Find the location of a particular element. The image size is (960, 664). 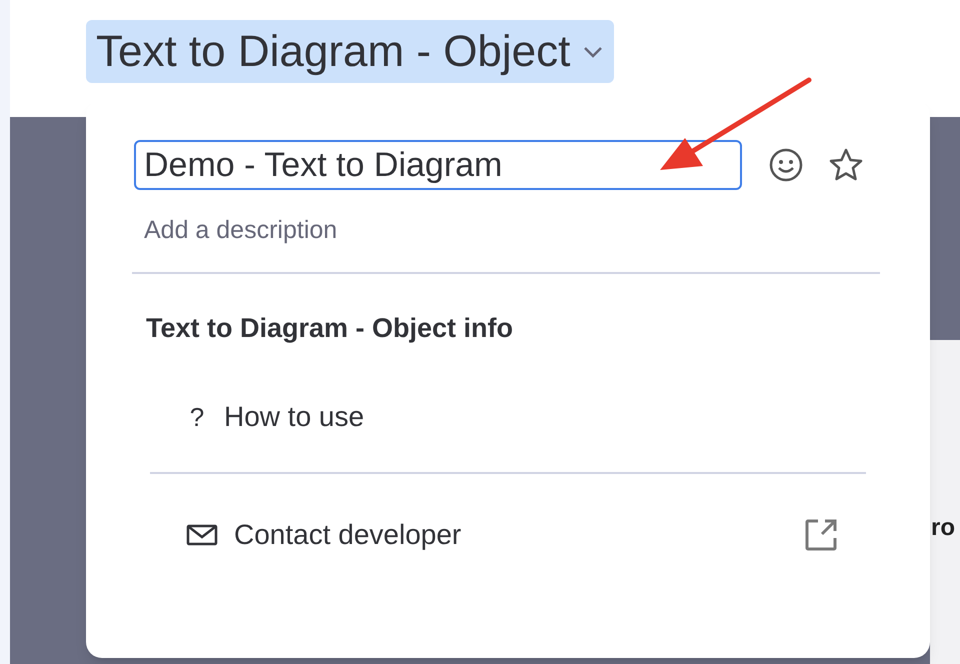

menu-item: How to use is located at coordinates (294, 417).